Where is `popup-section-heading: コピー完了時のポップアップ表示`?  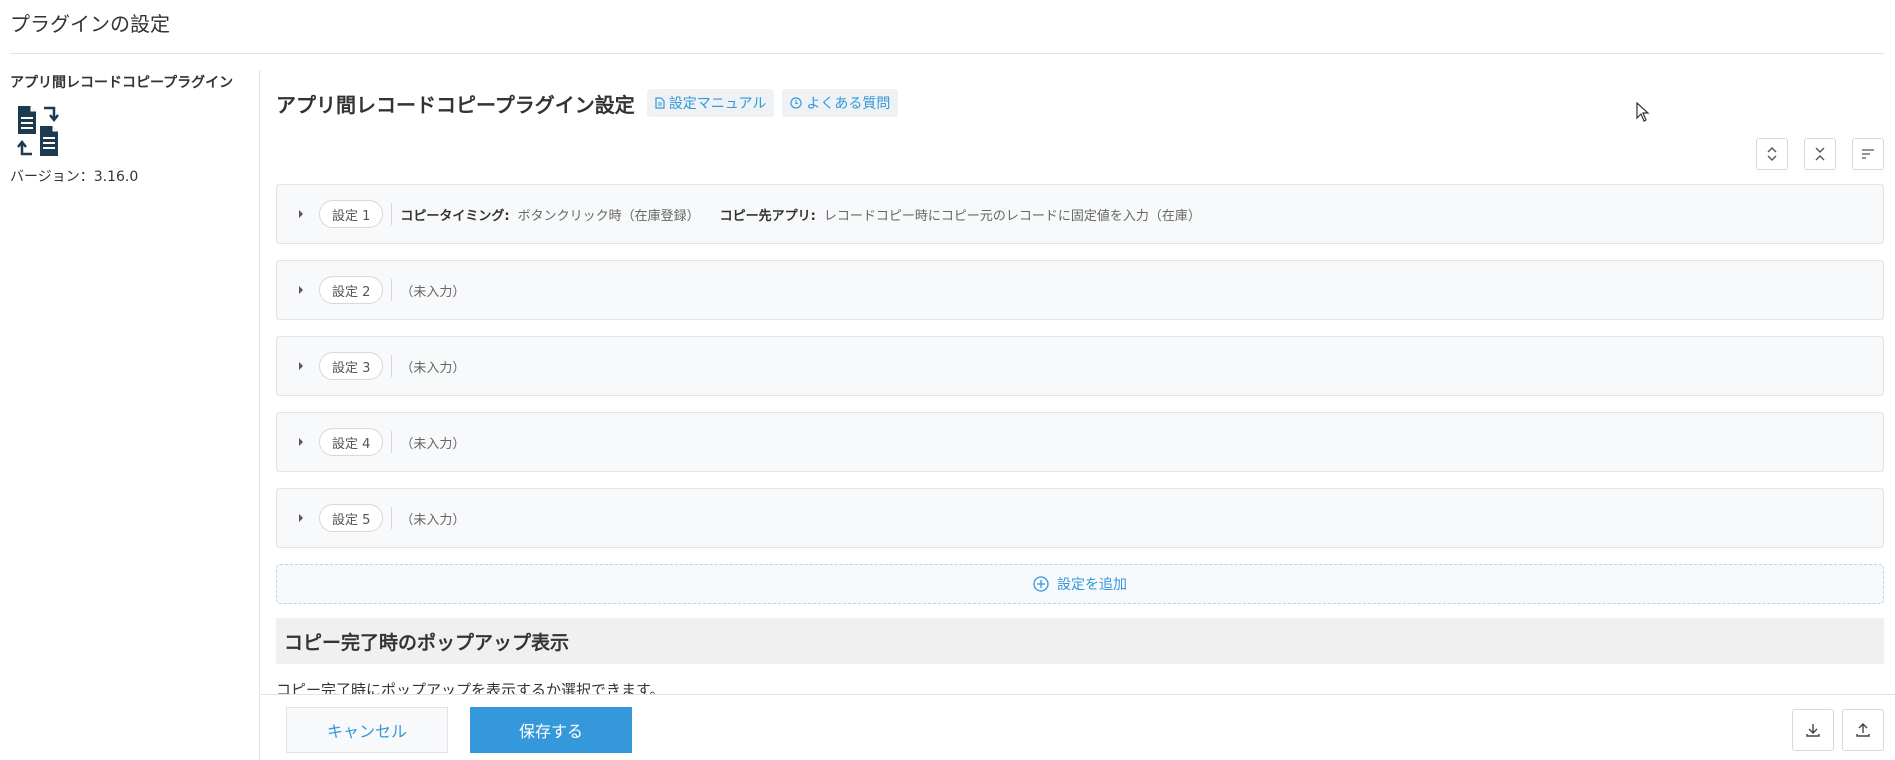 popup-section-heading: コピー完了時のポップアップ表示 is located at coordinates (1080, 641).